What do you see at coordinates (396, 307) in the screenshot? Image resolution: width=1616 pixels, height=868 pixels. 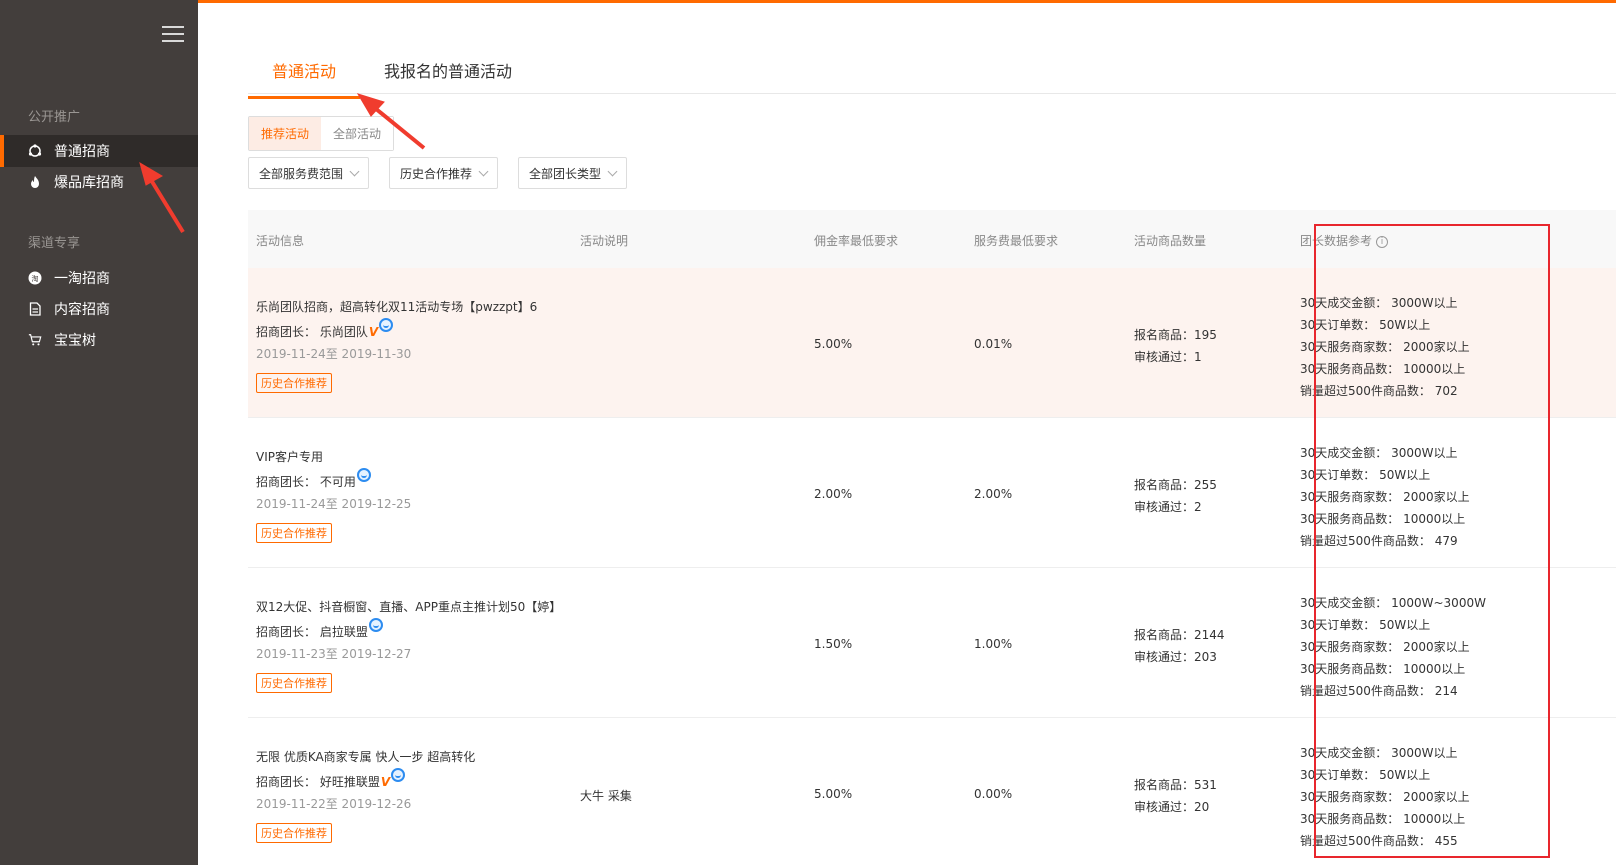 I see `activity-title: 乐尚团队招商，超高转化双11活动专场【pwzzpt】6` at bounding box center [396, 307].